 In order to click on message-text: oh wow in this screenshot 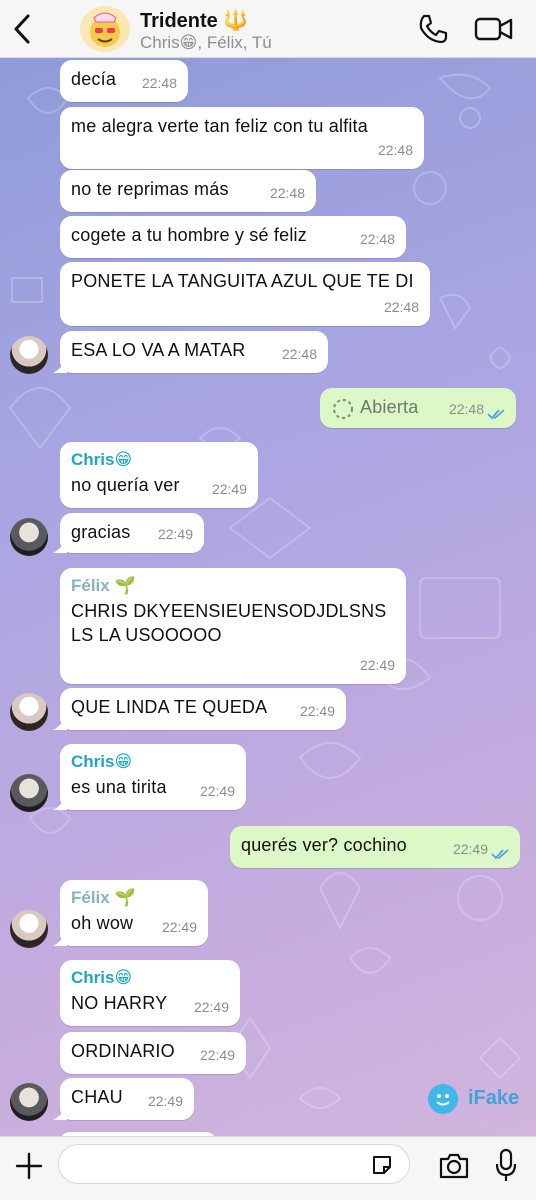, I will do `click(102, 923)`.